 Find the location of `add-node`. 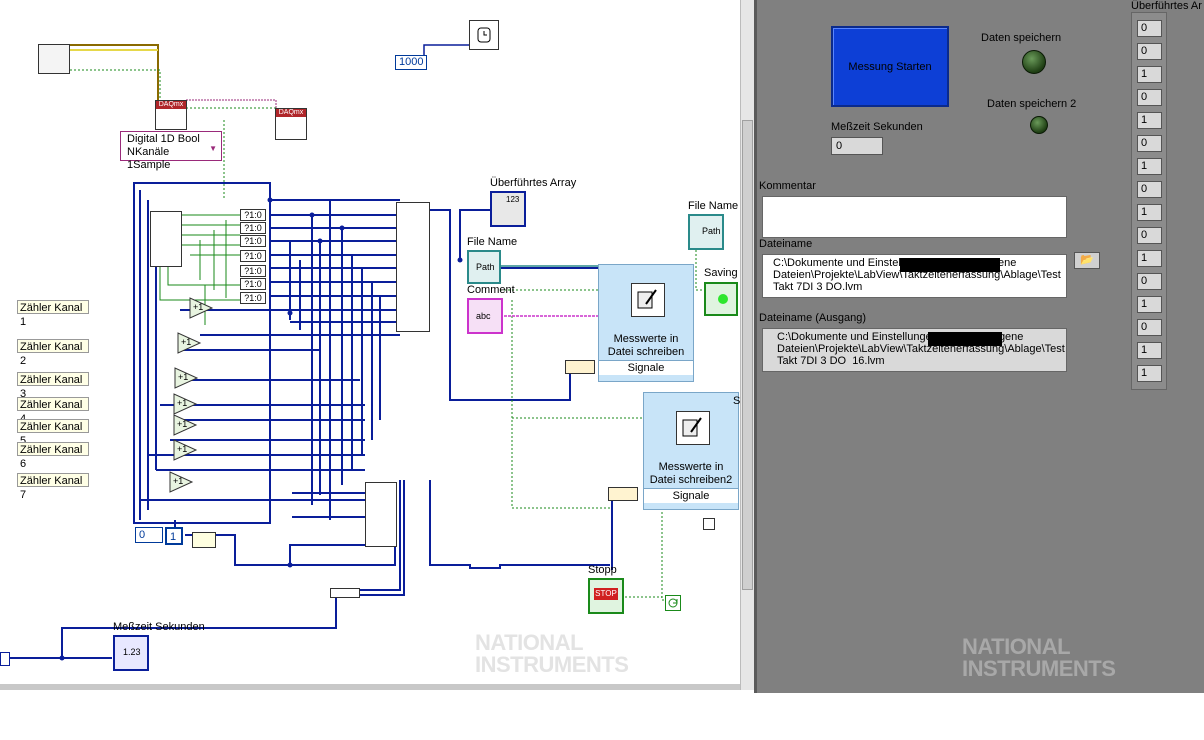

add-node is located at coordinates (204, 540).